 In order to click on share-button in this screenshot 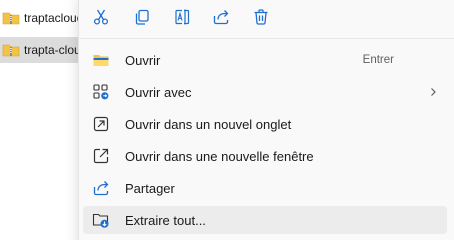, I will do `click(221, 17)`.